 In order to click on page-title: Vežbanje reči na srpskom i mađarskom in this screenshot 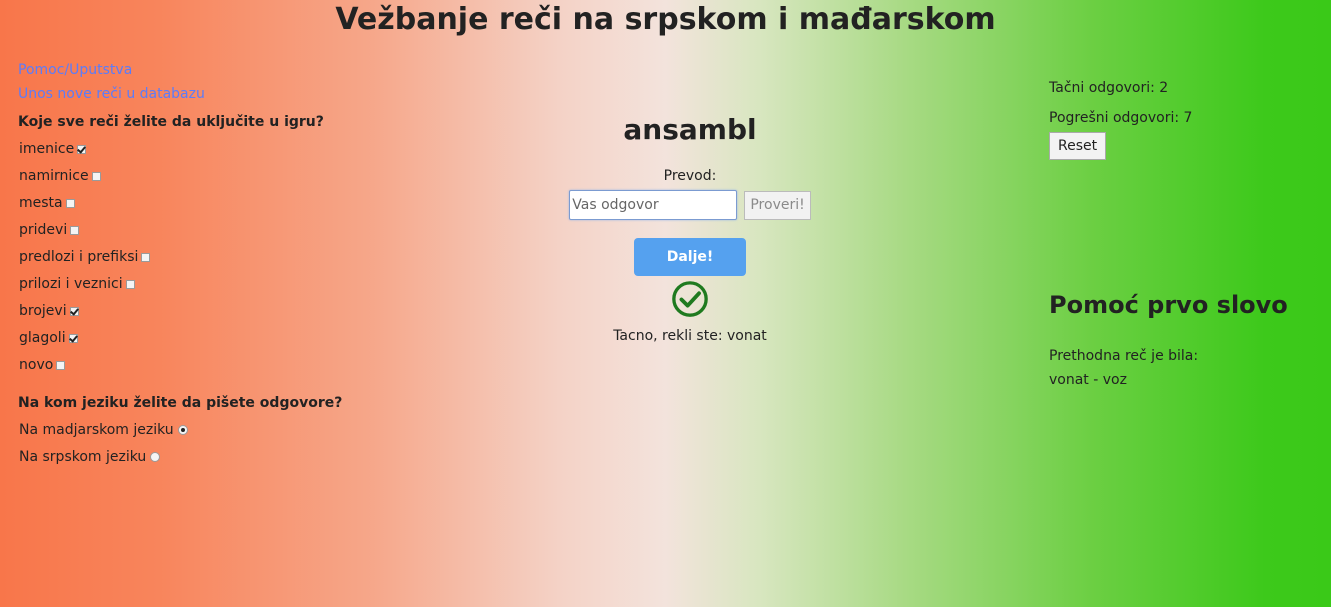, I will do `click(665, 19)`.